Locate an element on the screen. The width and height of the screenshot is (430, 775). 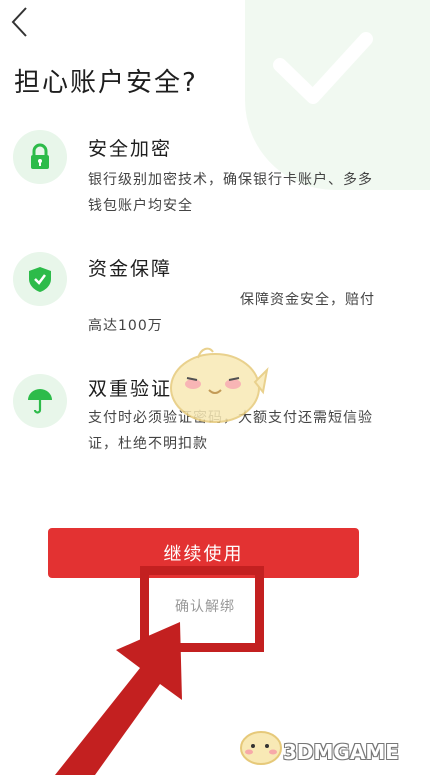
watermark-mascot-icon is located at coordinates (261, 748).